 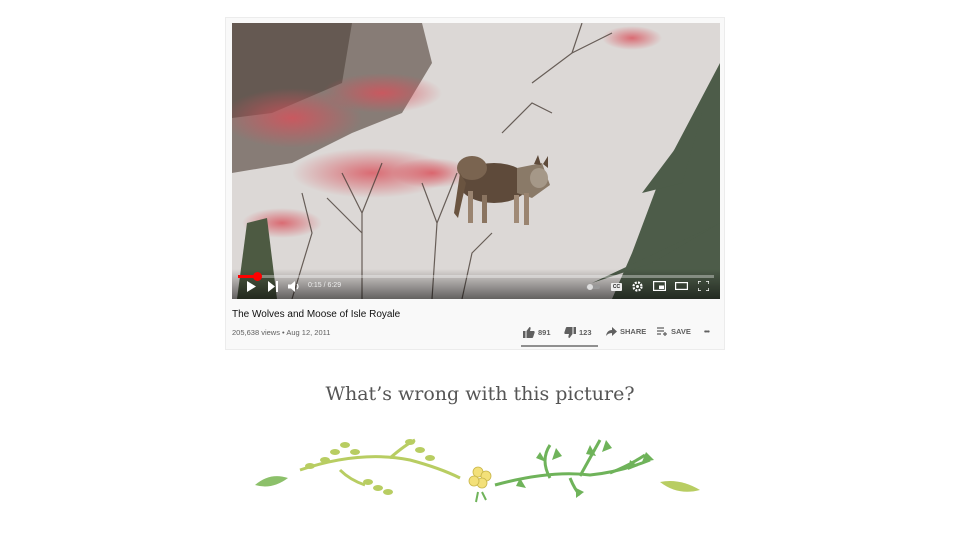 I want to click on save-label: SAVE, so click(x=681, y=331).